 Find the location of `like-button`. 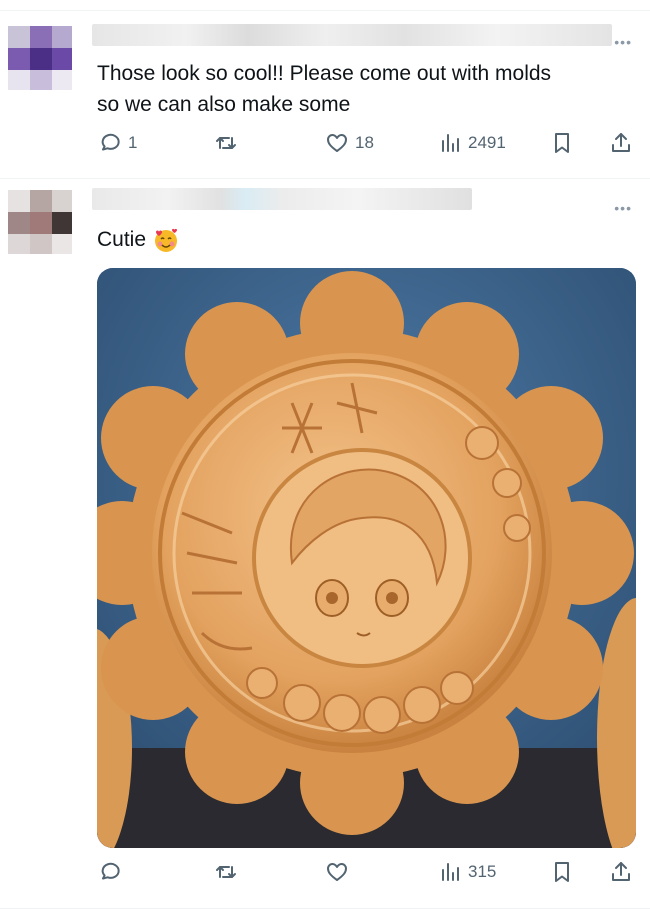

like-button is located at coordinates (337, 872).